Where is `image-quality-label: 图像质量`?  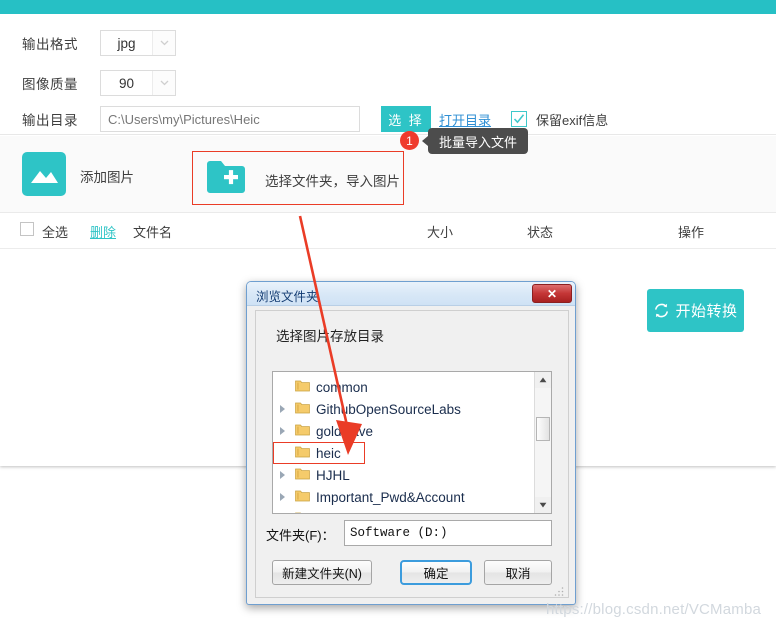 image-quality-label: 图像质量 is located at coordinates (50, 84).